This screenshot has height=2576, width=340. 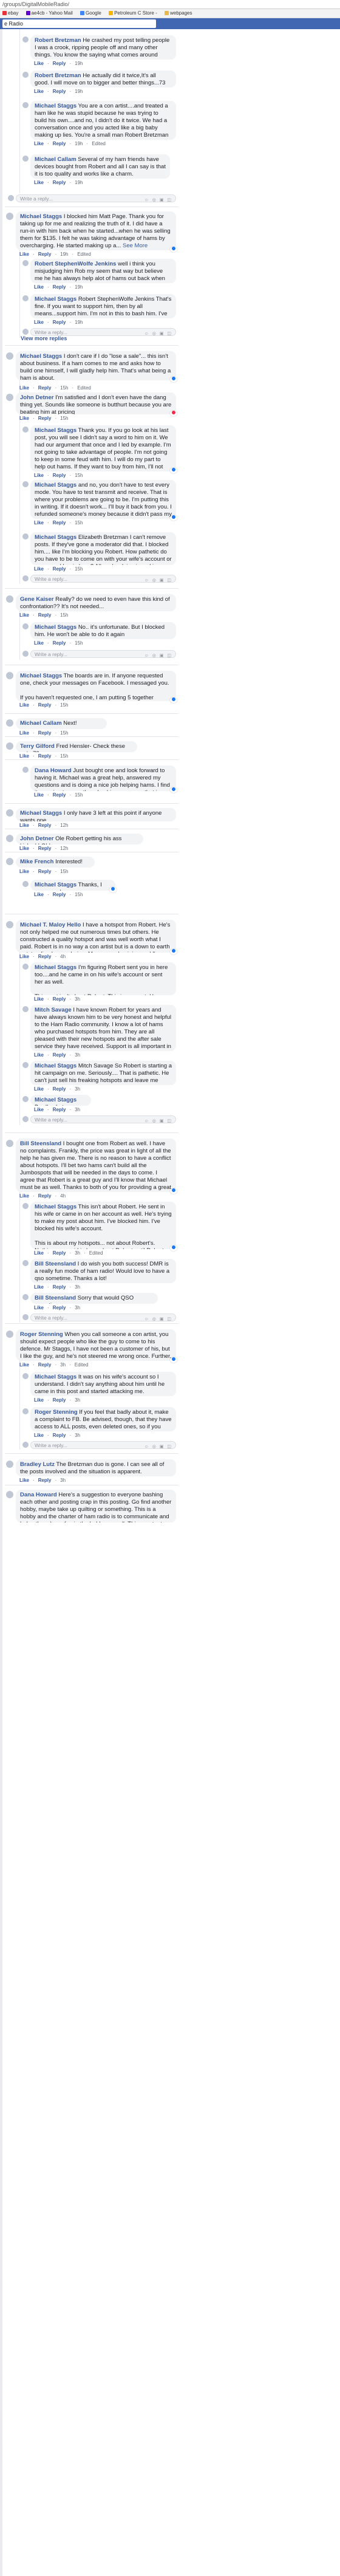 I want to click on comment-author: Mike French, so click(x=36, y=861).